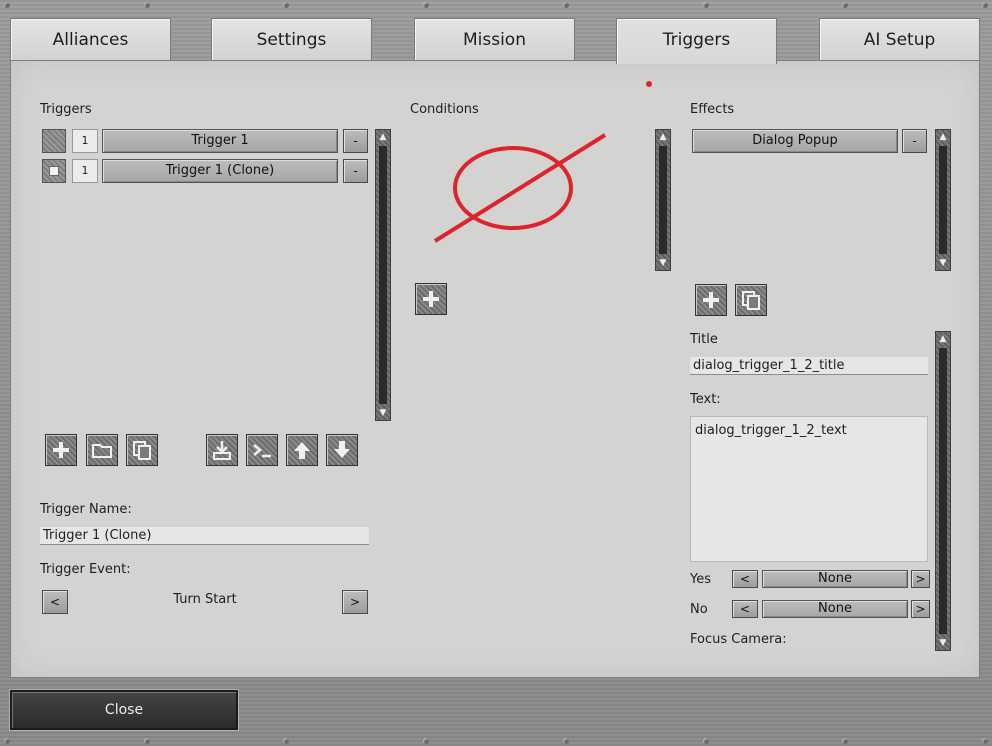  I want to click on tab-alliances: Alliances, so click(90, 39).